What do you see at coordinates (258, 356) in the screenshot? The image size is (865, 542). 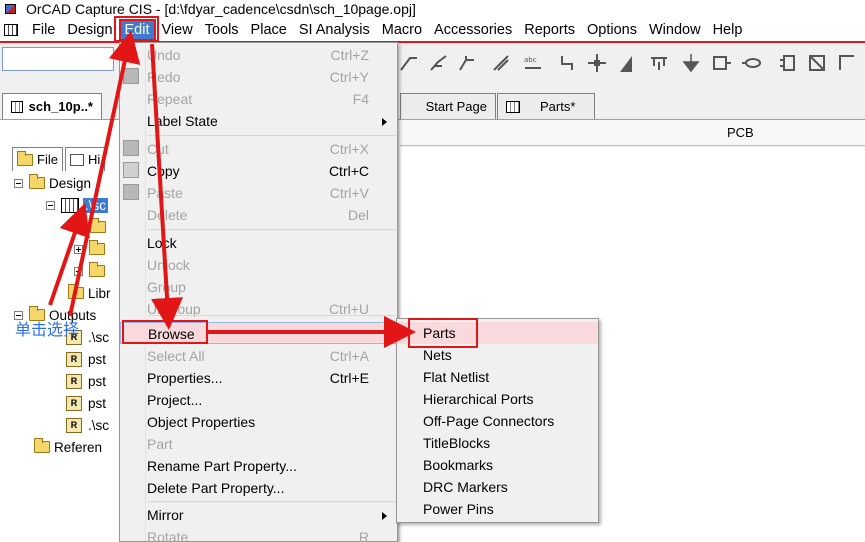 I see `menu-item-select-all: Select All Ctrl+A` at bounding box center [258, 356].